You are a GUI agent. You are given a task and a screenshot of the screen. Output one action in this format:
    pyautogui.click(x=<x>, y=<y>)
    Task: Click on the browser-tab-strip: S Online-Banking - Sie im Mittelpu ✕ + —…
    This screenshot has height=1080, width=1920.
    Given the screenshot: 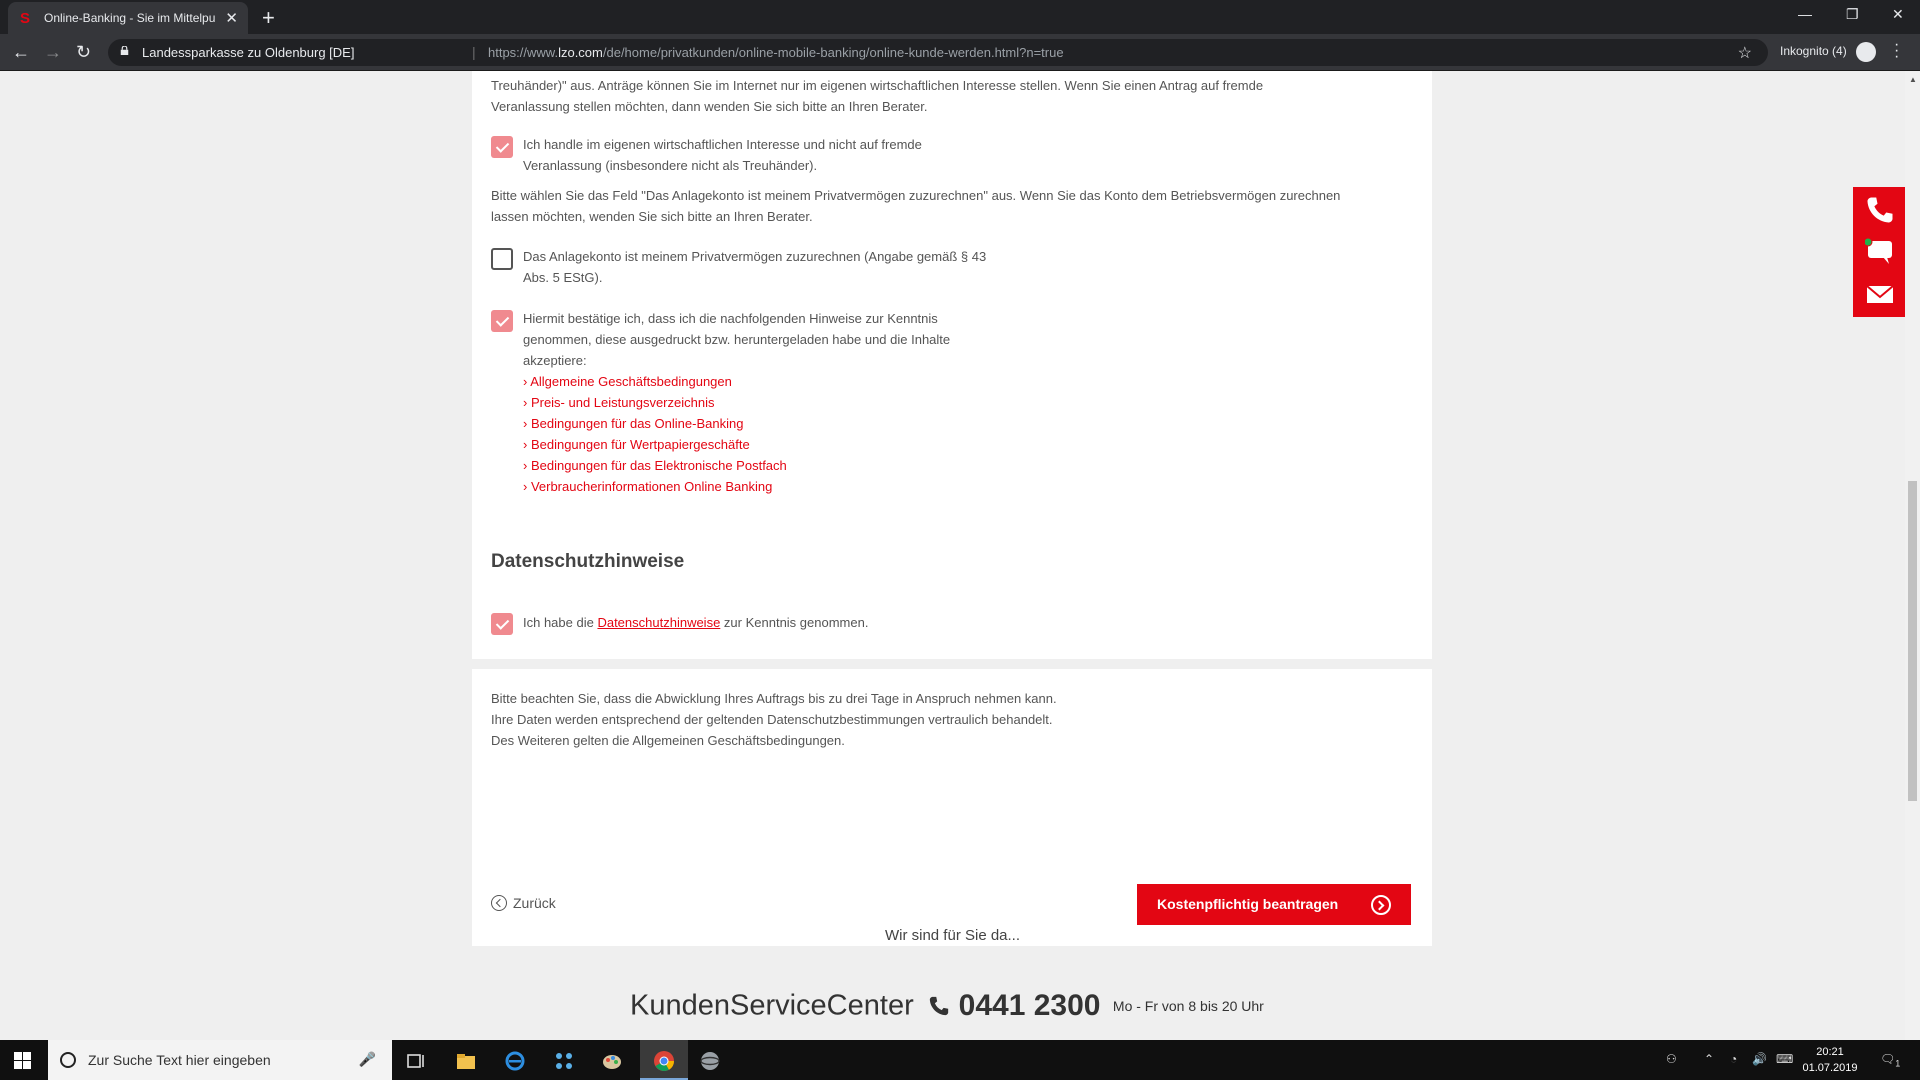 What is the action you would take?
    pyautogui.click(x=960, y=17)
    